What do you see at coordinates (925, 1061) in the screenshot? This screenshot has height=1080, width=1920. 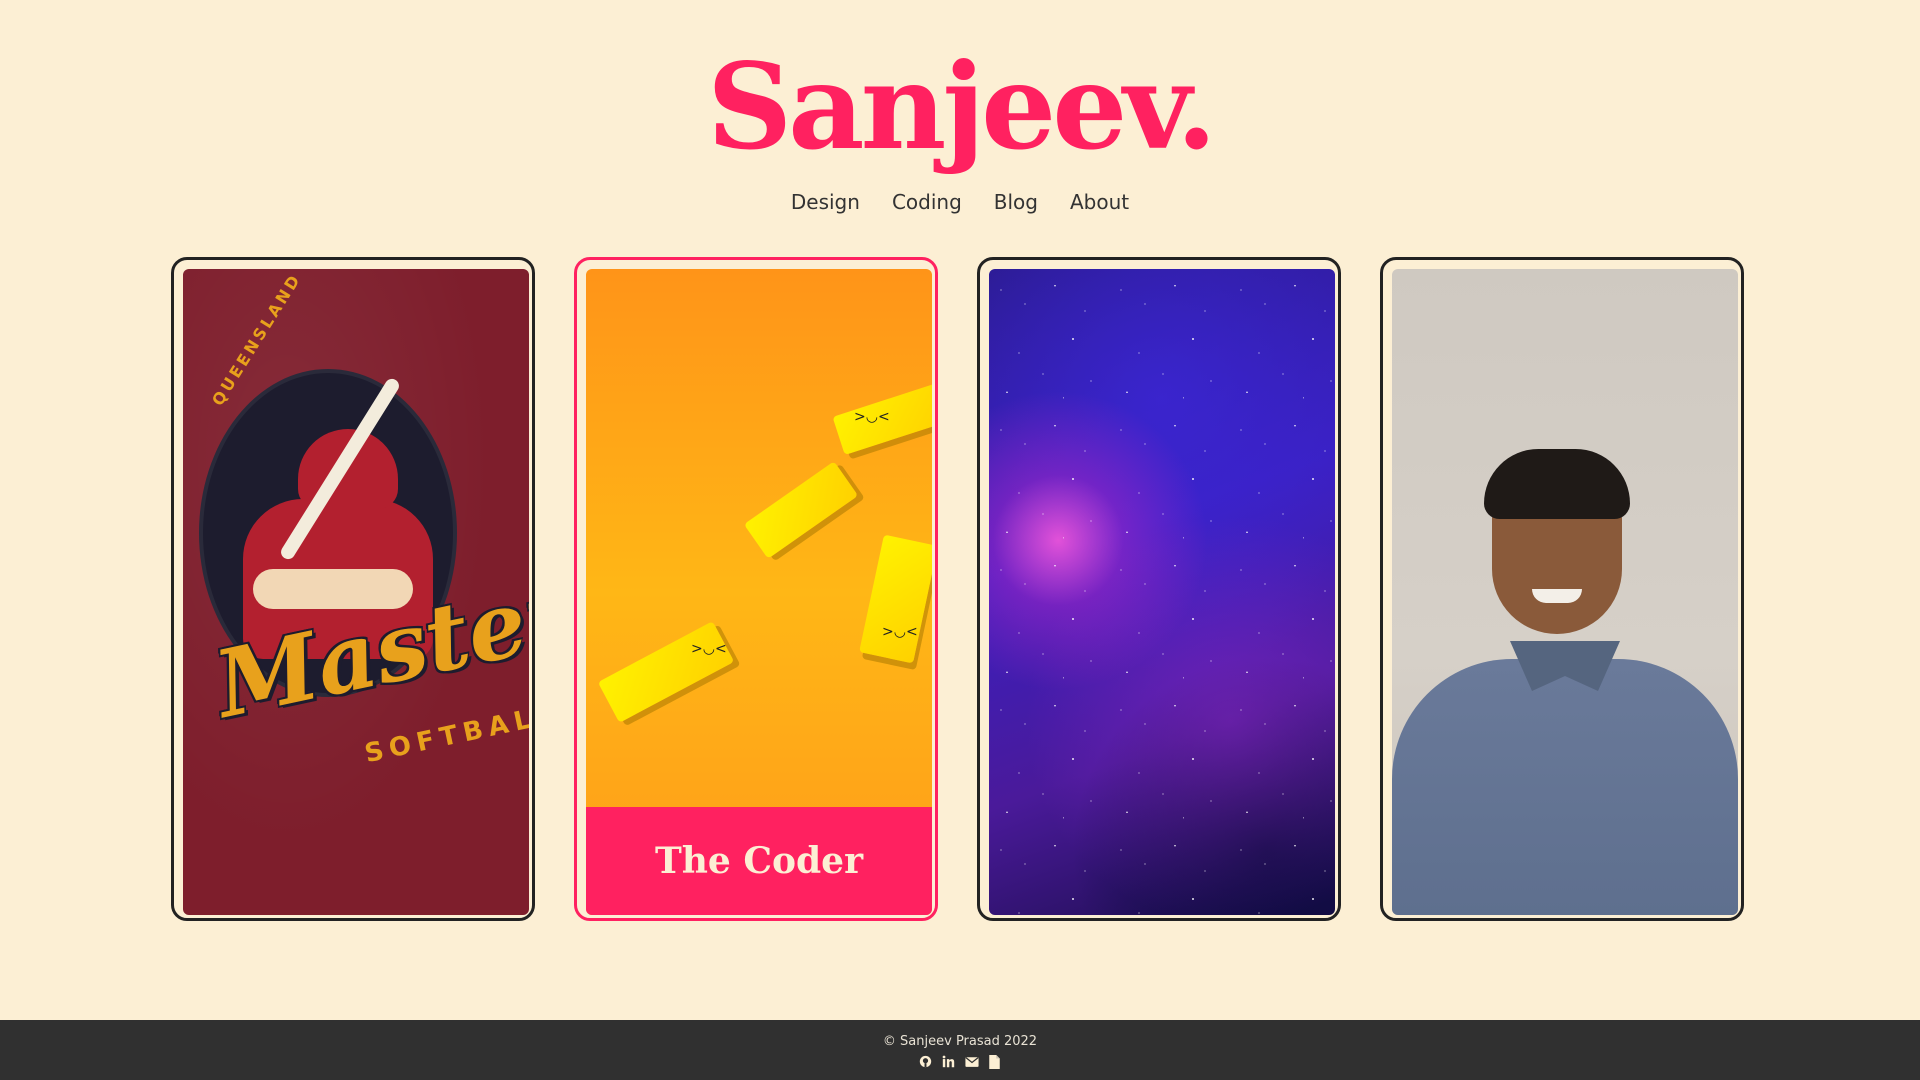 I see `github-icon` at bounding box center [925, 1061].